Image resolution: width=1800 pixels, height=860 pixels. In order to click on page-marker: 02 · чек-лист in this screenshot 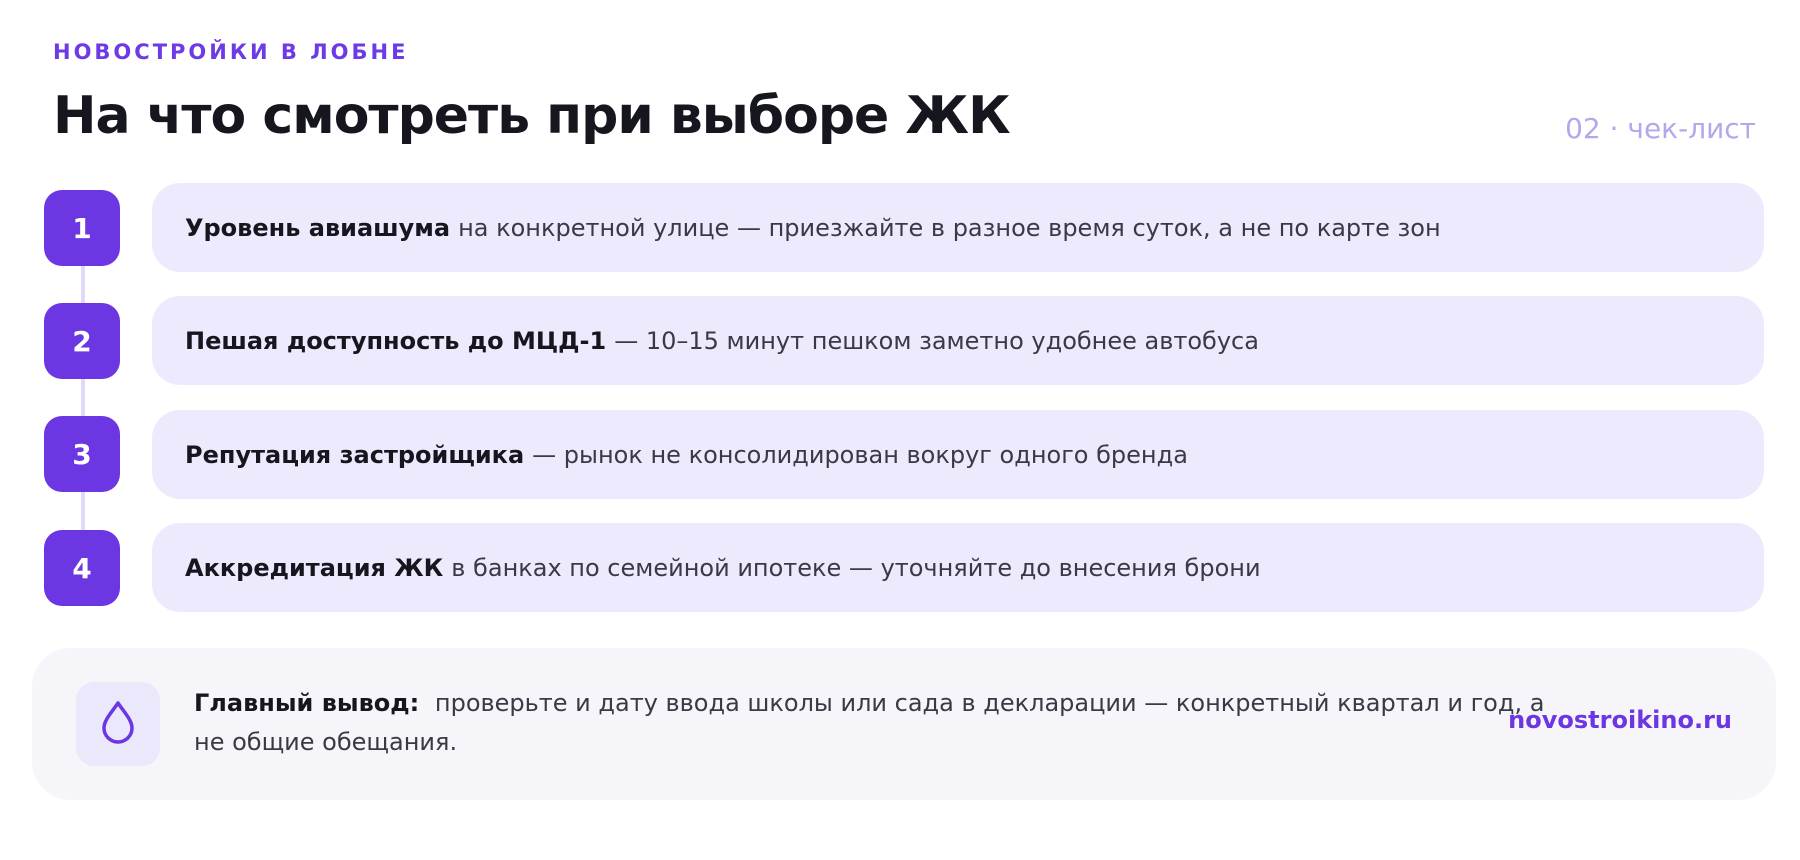, I will do `click(1660, 128)`.